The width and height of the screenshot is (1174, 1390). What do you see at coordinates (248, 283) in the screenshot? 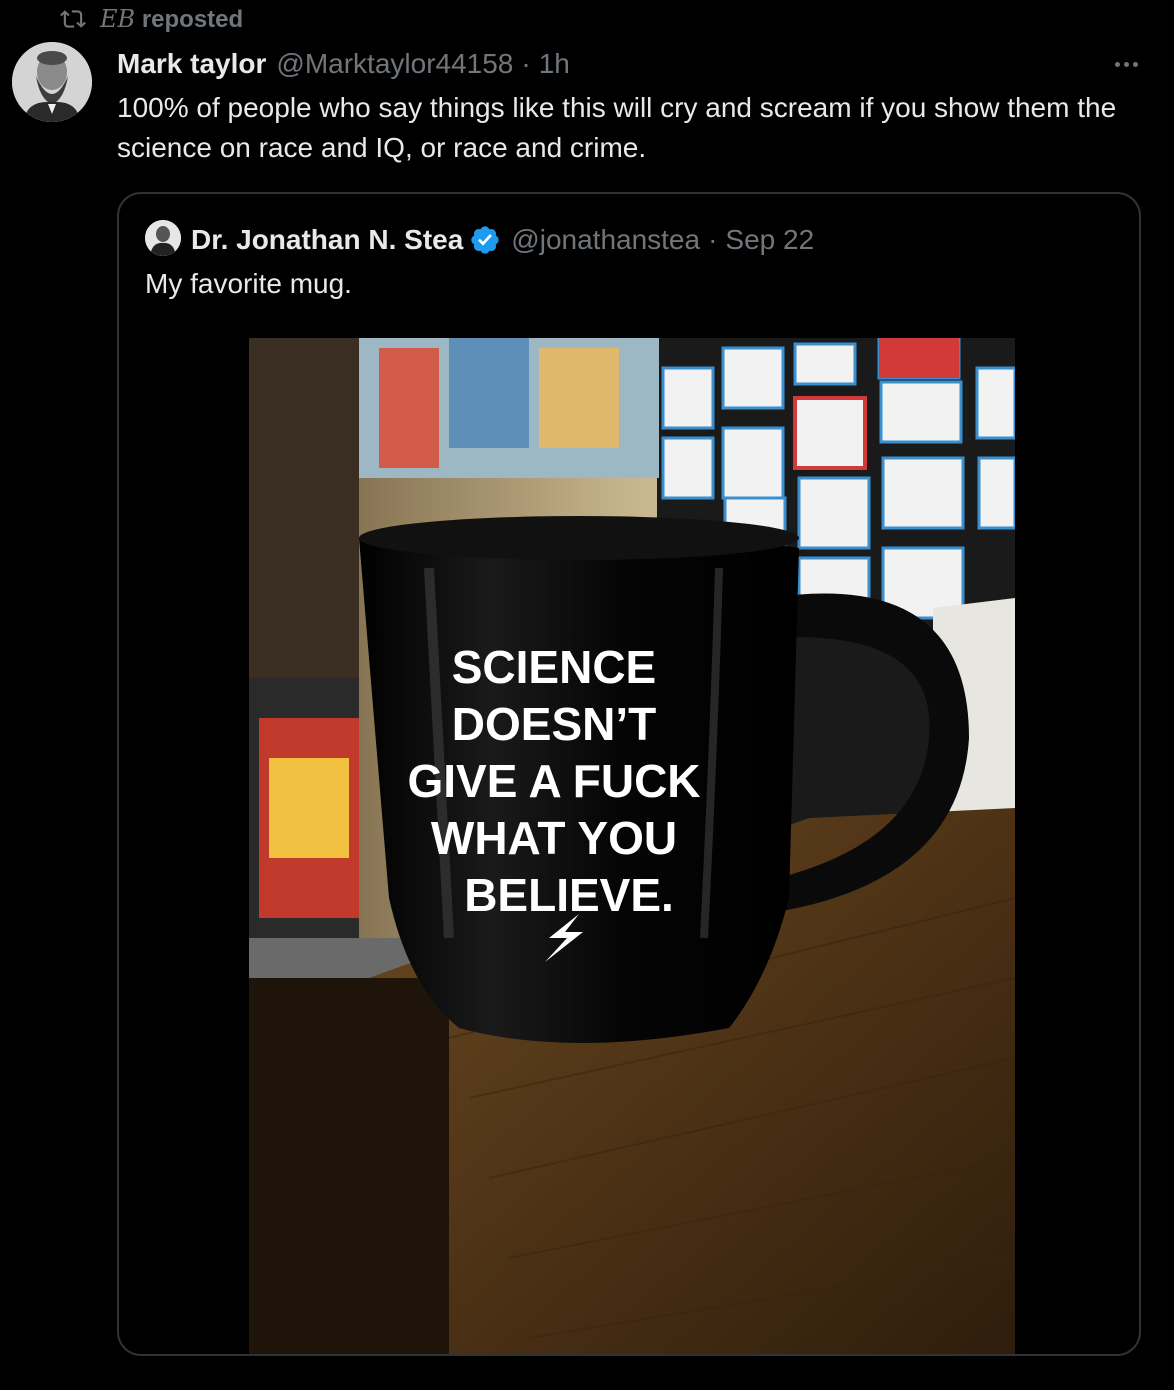
I see `quoted-tweet-text: My favorite mug.` at bounding box center [248, 283].